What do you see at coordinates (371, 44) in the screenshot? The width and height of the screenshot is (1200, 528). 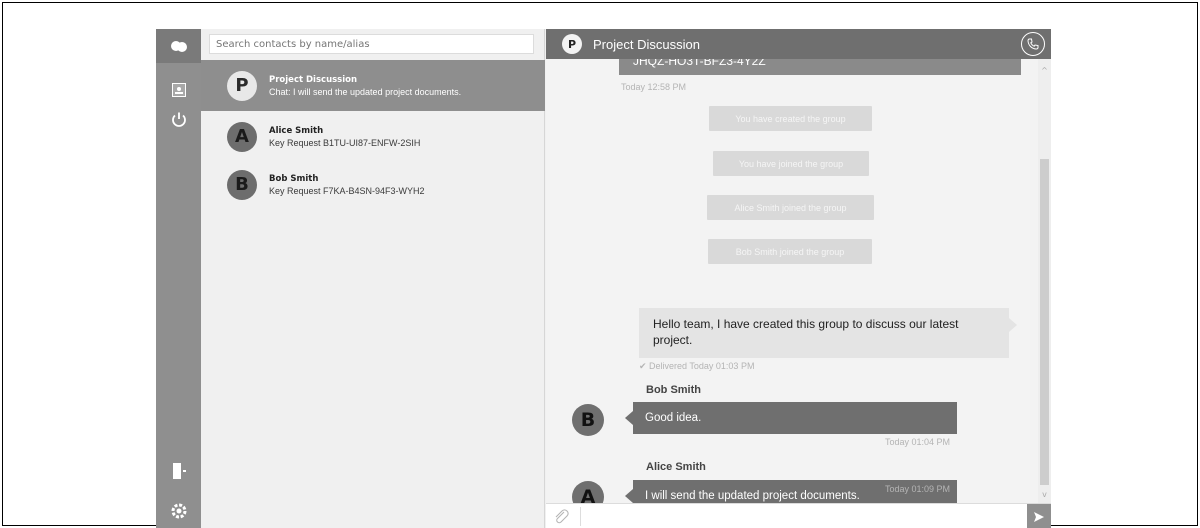 I see `search-input` at bounding box center [371, 44].